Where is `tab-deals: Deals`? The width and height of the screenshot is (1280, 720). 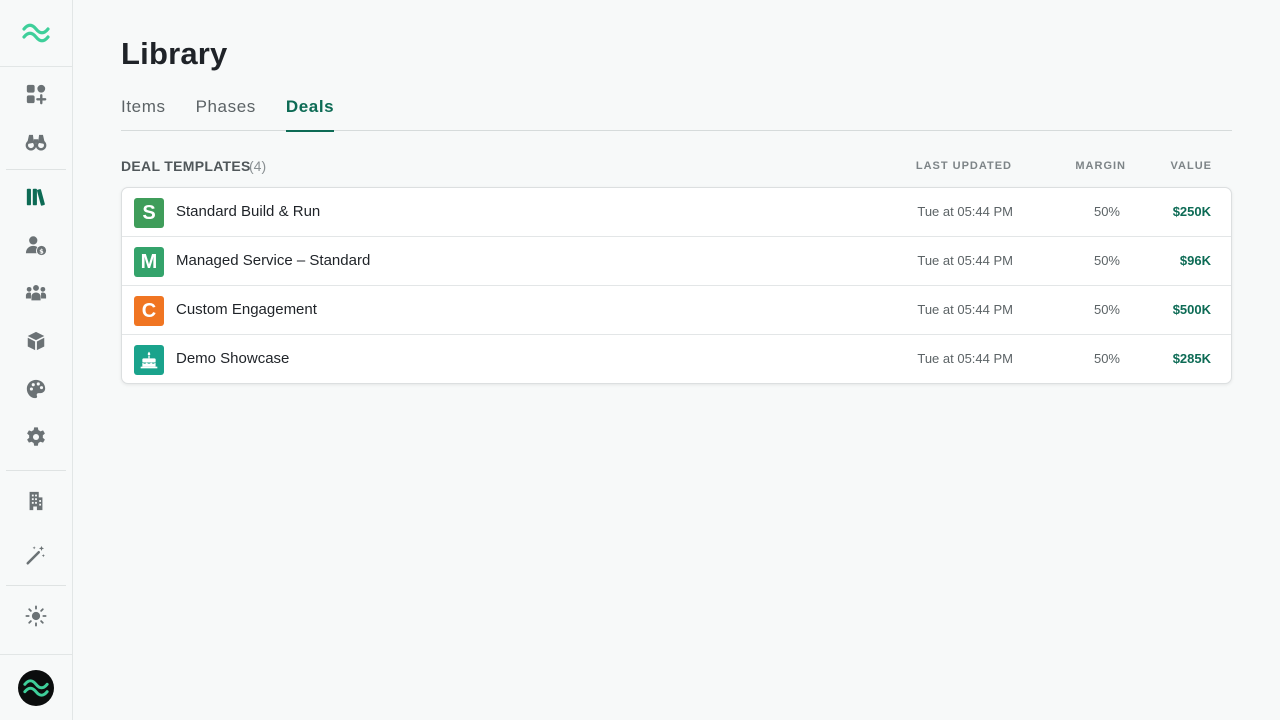
tab-deals: Deals is located at coordinates (310, 114).